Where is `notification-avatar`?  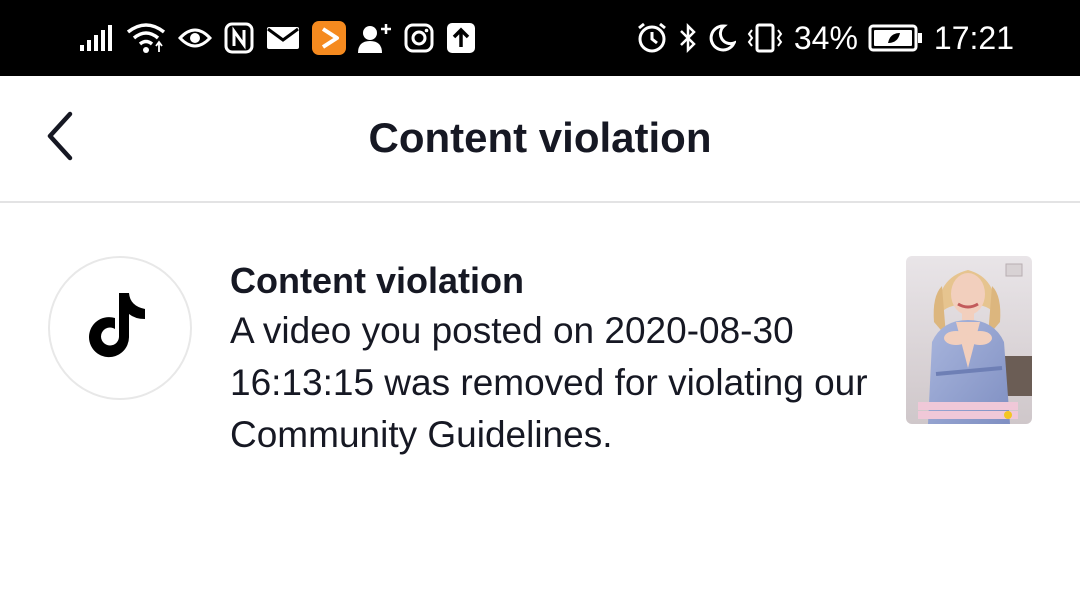
notification-avatar is located at coordinates (120, 328).